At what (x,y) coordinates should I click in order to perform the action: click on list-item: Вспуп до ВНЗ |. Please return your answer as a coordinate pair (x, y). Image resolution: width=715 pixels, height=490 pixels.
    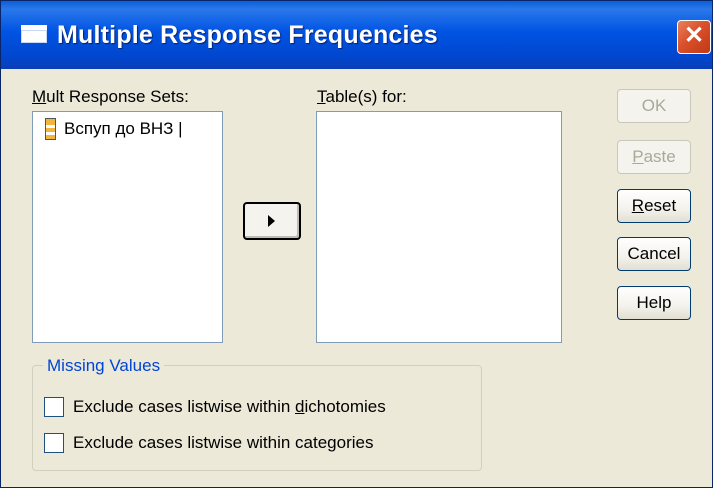
    Looking at the image, I should click on (114, 129).